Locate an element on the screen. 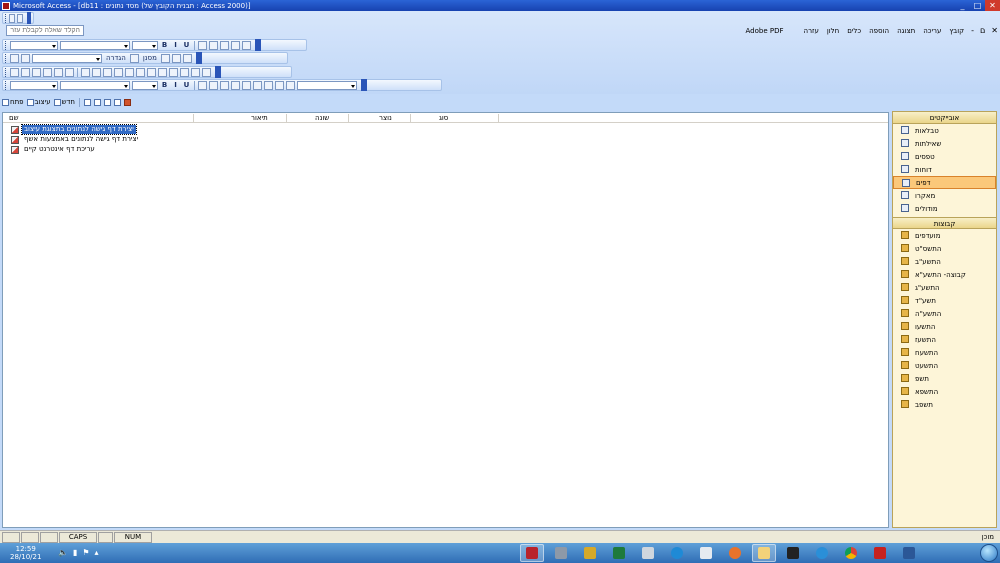 Image resolution: width=1000 pixels, height=563 pixels. object-modules: מודולים is located at coordinates (944, 208).